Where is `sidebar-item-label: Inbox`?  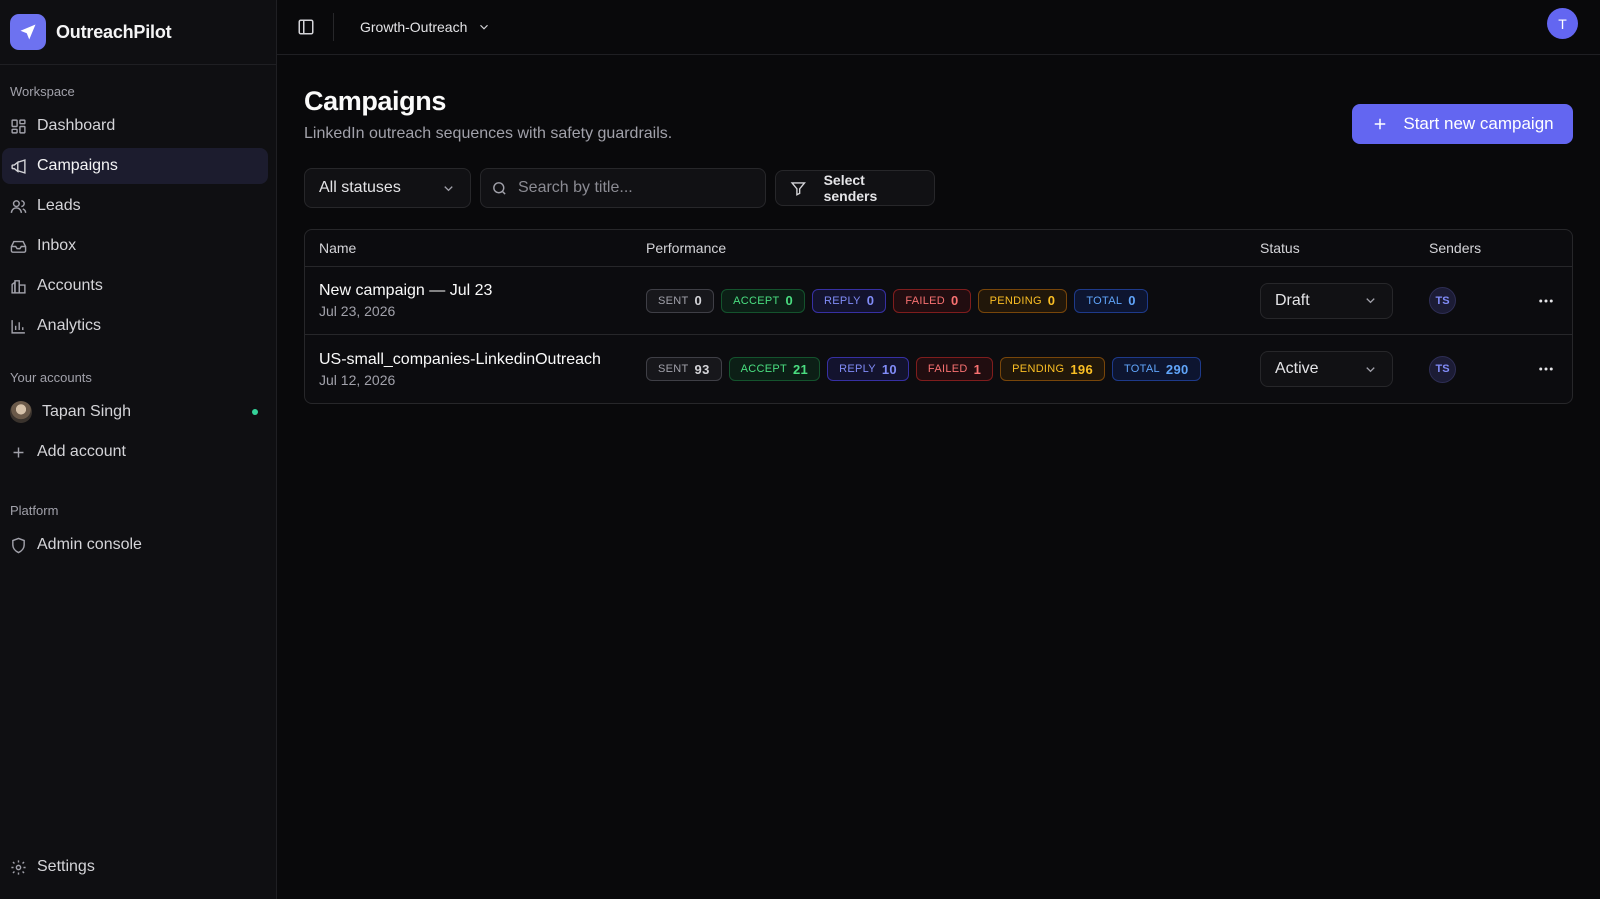 sidebar-item-label: Inbox is located at coordinates (57, 245).